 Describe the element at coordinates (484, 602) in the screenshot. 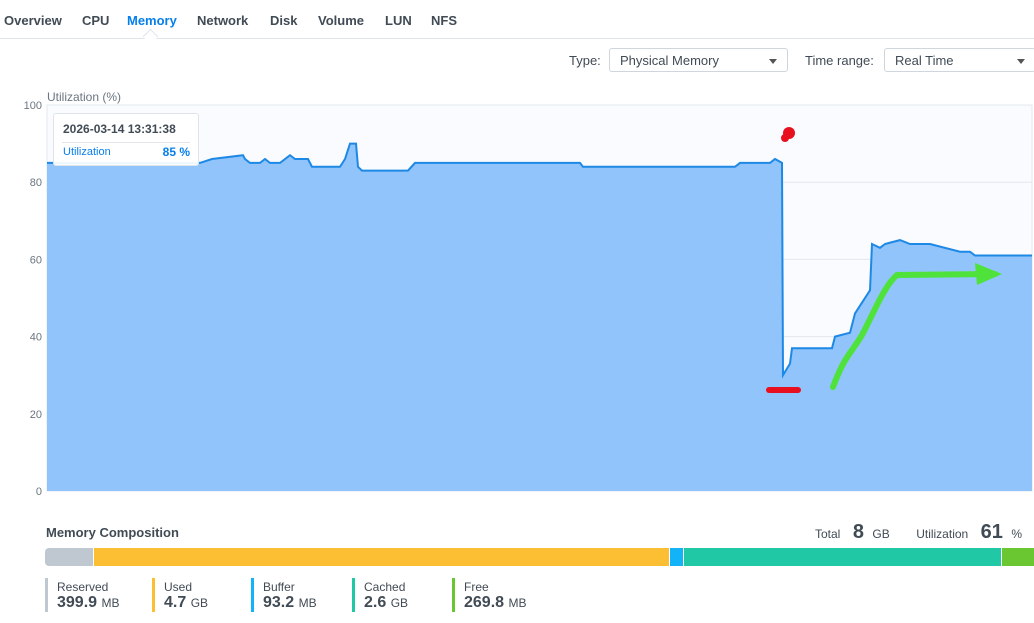

I see `legend-value: 269.8` at that location.